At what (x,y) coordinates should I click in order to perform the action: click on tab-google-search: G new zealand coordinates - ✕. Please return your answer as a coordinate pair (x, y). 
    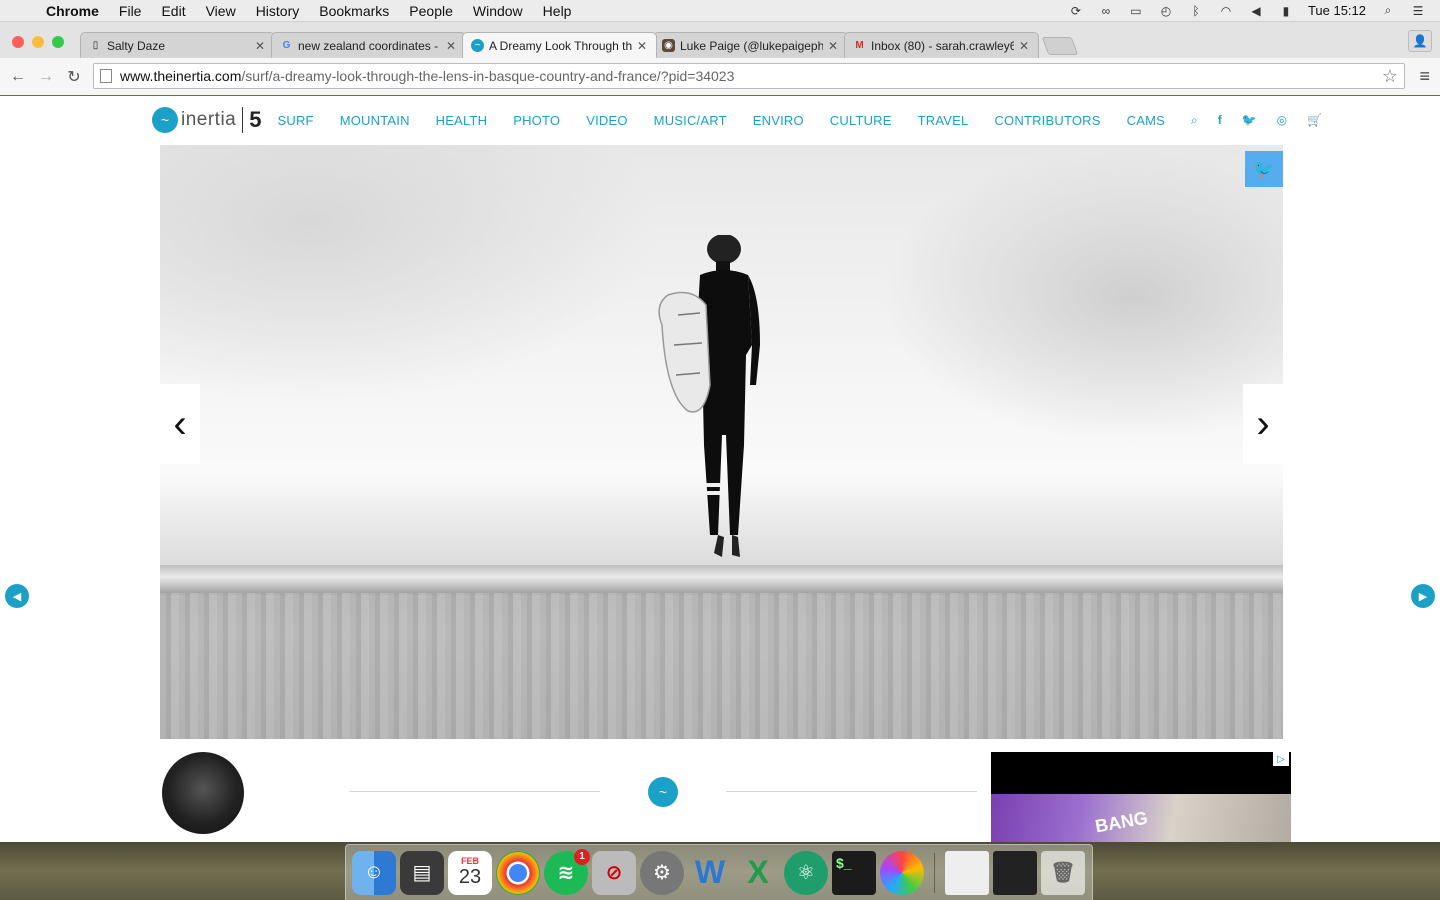
    Looking at the image, I should click on (368, 45).